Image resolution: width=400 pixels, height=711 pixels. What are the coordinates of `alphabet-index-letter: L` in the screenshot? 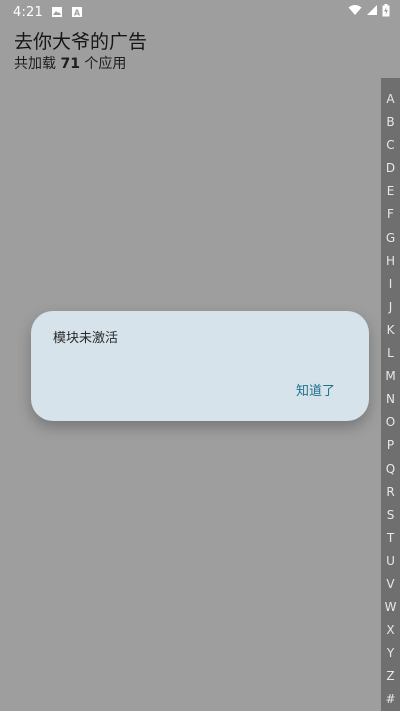 It's located at (390, 353).